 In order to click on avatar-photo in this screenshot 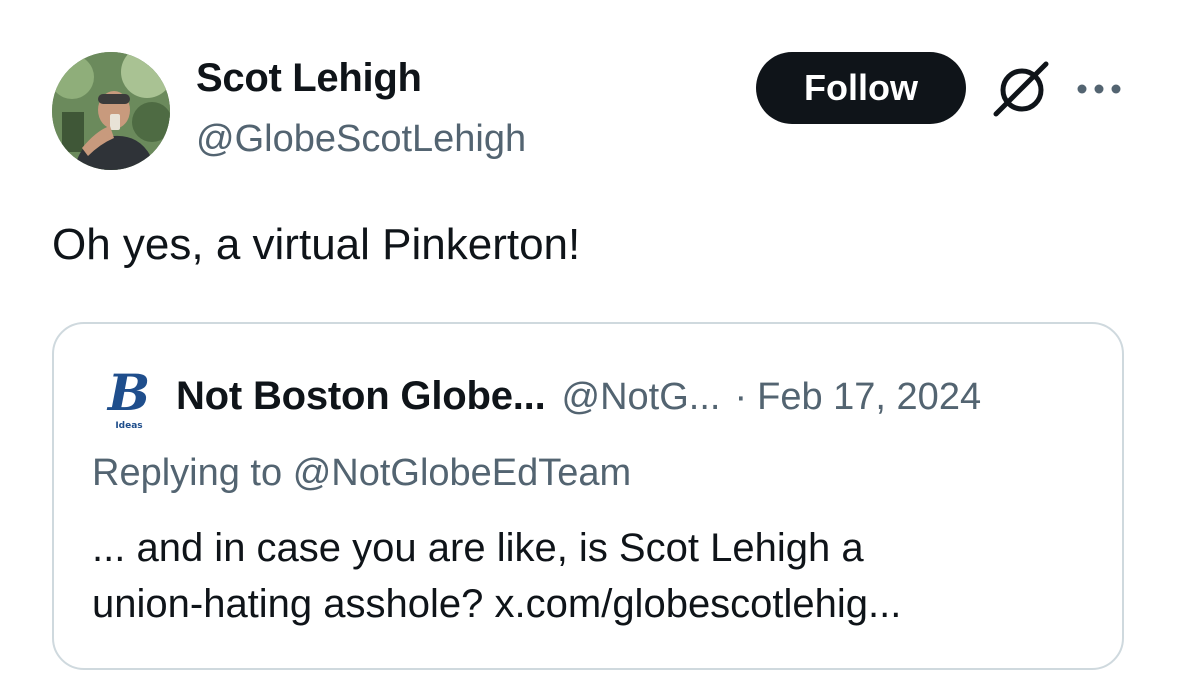, I will do `click(111, 111)`.